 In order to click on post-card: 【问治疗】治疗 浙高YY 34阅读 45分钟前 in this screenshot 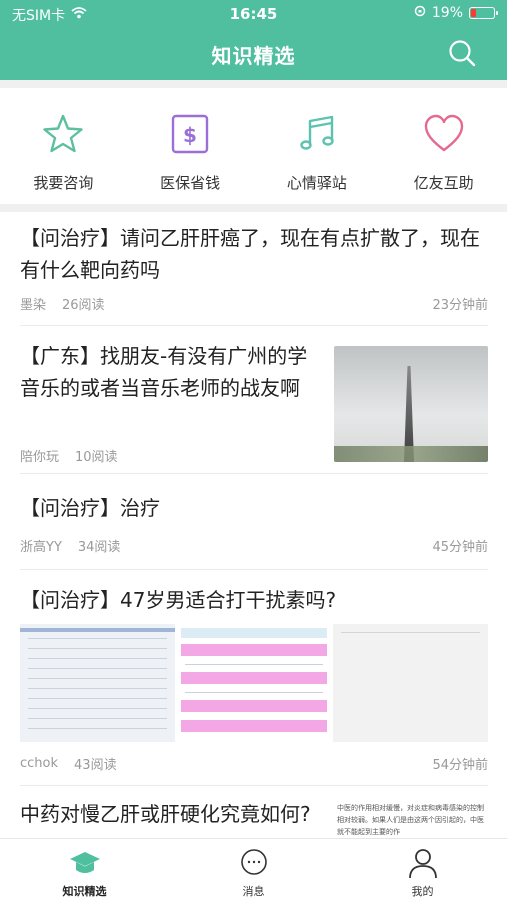, I will do `click(254, 531)`.